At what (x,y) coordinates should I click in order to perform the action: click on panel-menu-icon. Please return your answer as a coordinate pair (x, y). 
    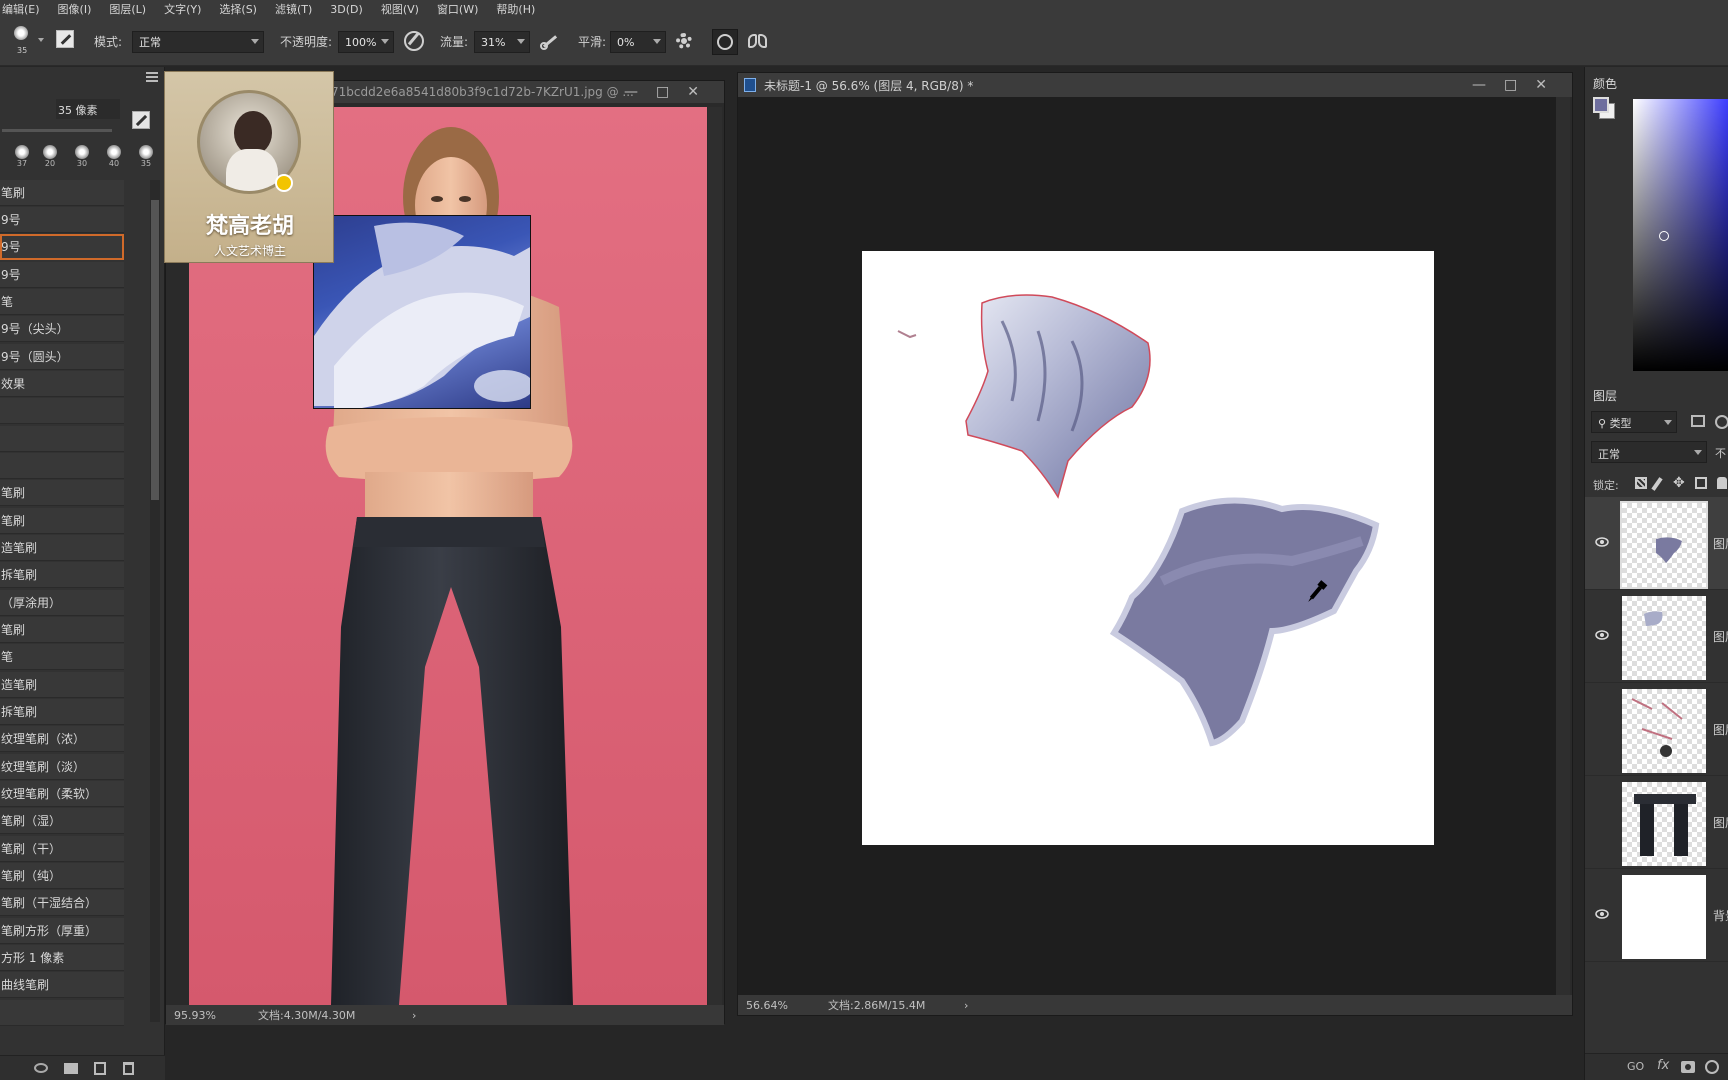
    Looking at the image, I should click on (152, 77).